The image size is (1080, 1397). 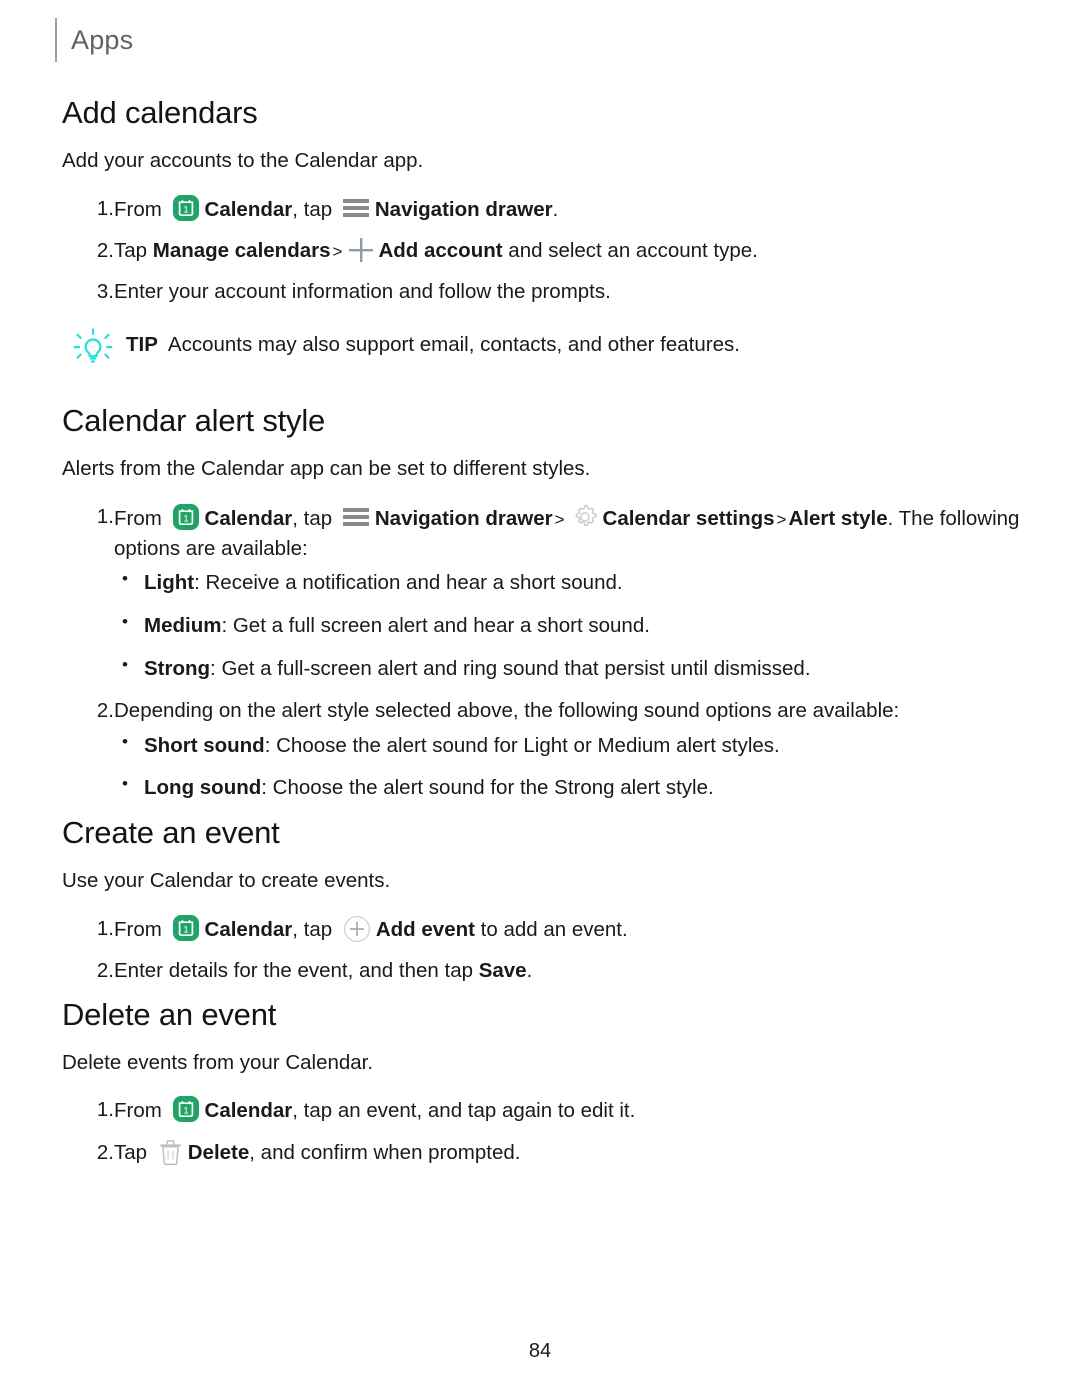 What do you see at coordinates (183, 625) in the screenshot?
I see `option-label: Medium` at bounding box center [183, 625].